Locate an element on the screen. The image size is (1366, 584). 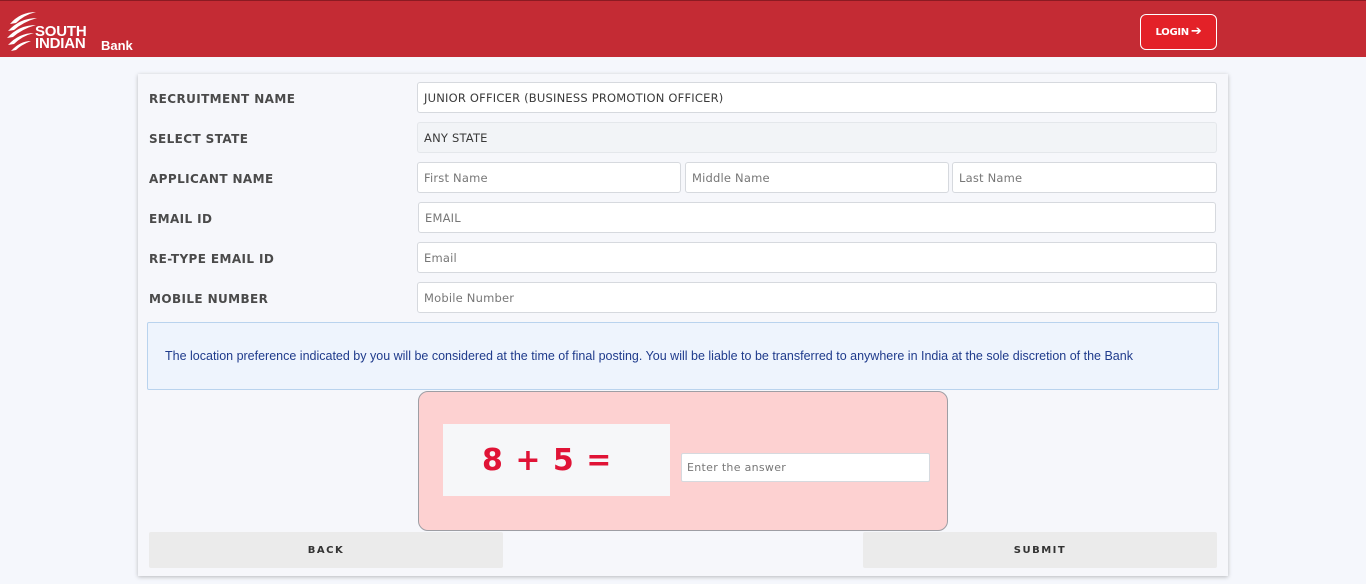
applicant-name-label: APPLICANT NAME is located at coordinates (211, 179).